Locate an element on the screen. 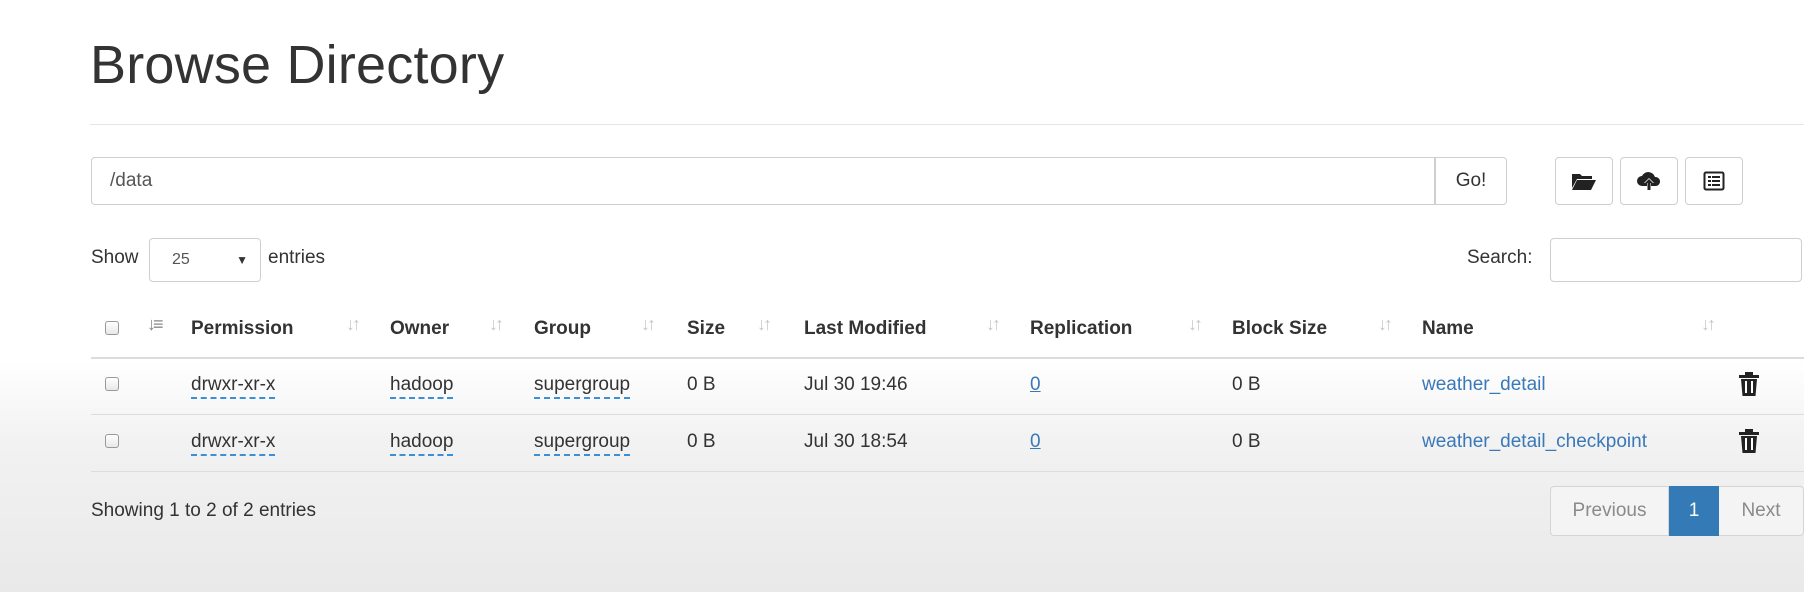 The width and height of the screenshot is (1804, 592). cloud-upload-icon is located at coordinates (1649, 181).